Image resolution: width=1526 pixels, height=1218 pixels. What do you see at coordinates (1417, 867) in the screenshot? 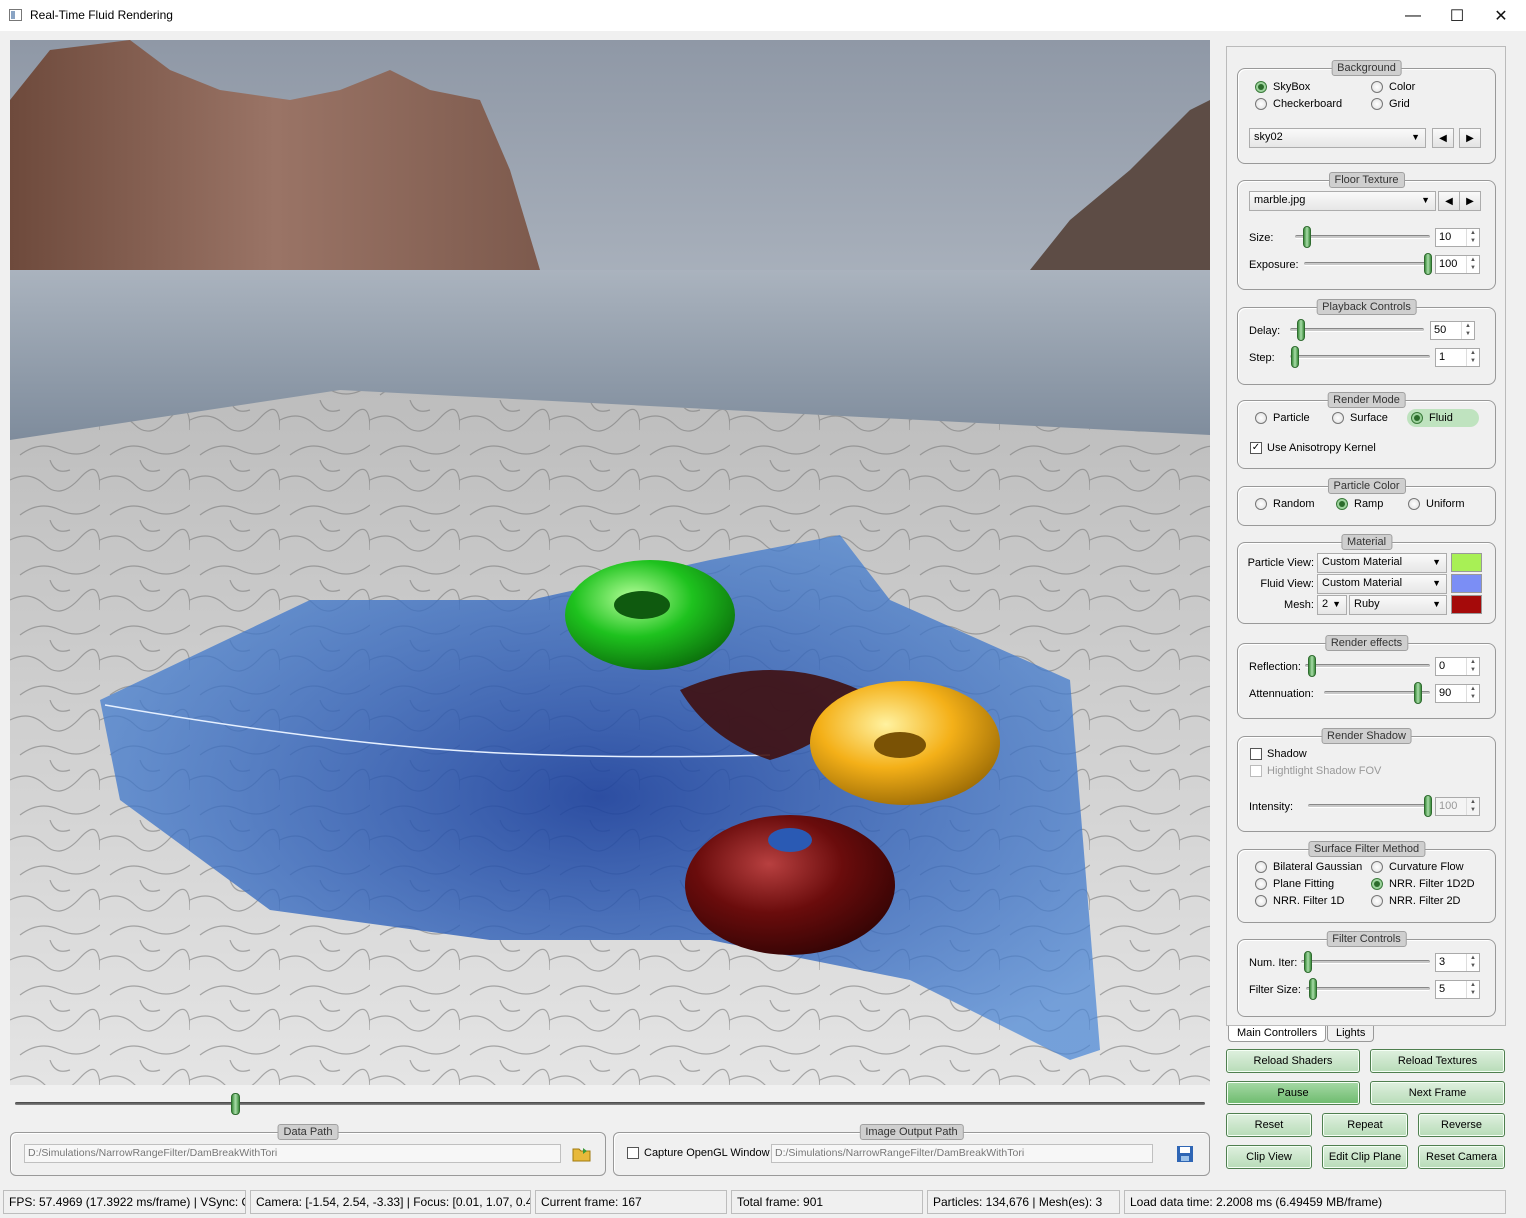
I see `radio-curvature-flow: Curvature Flow` at bounding box center [1417, 867].